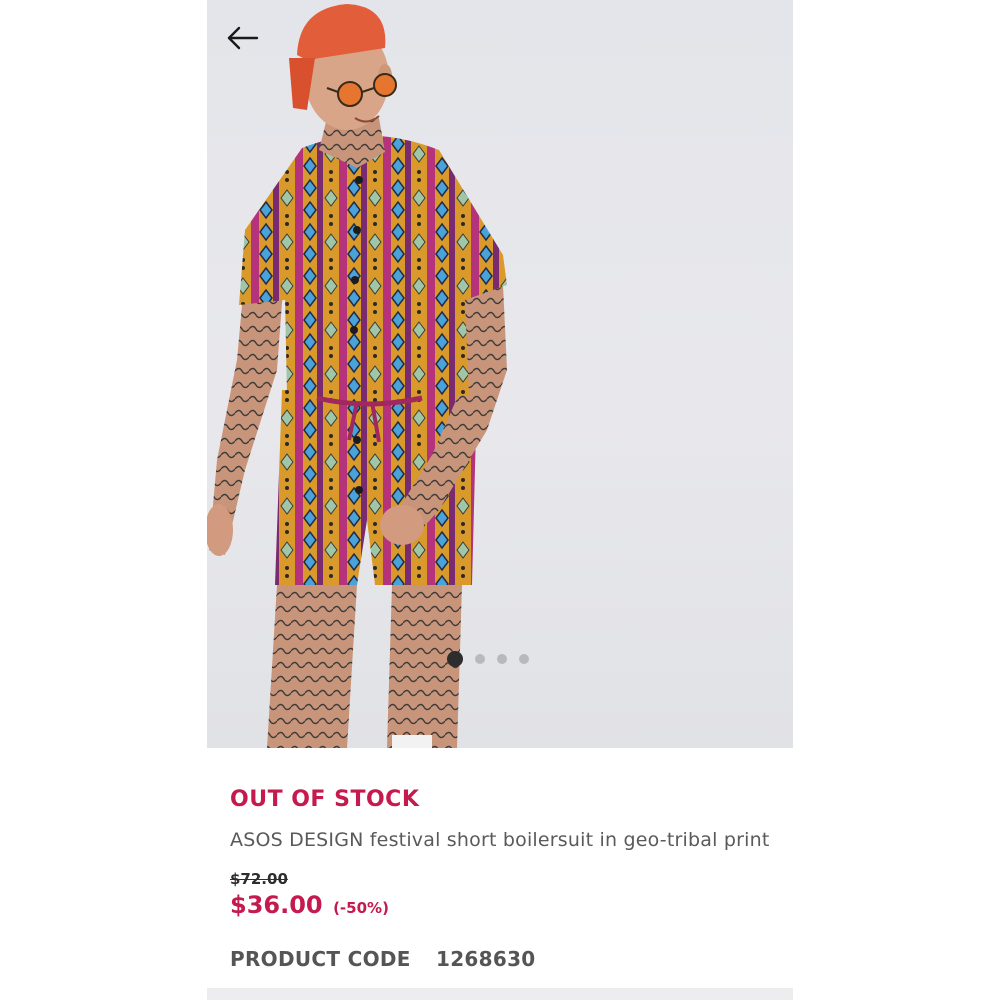  I want to click on back-arrow-button, so click(243, 38).